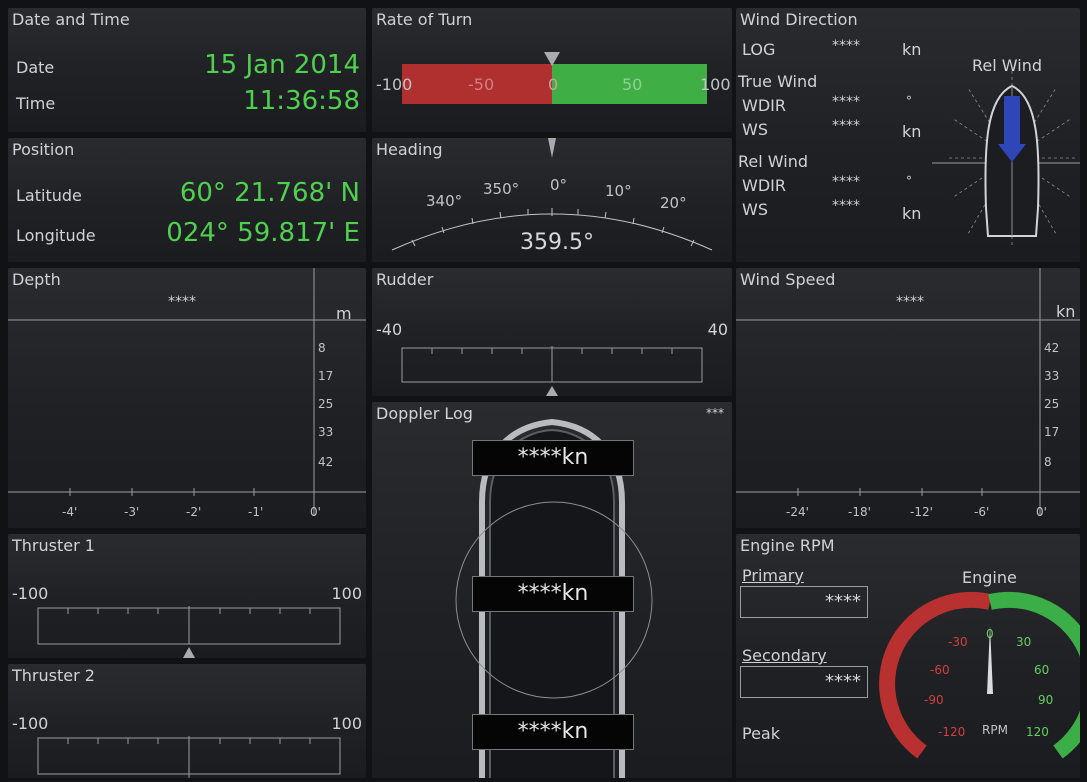 The image size is (1087, 782). I want to click on wind-speed-graph: 42 33 25 17 8 -24' -18' -12' -6' 0', so click(908, 393).